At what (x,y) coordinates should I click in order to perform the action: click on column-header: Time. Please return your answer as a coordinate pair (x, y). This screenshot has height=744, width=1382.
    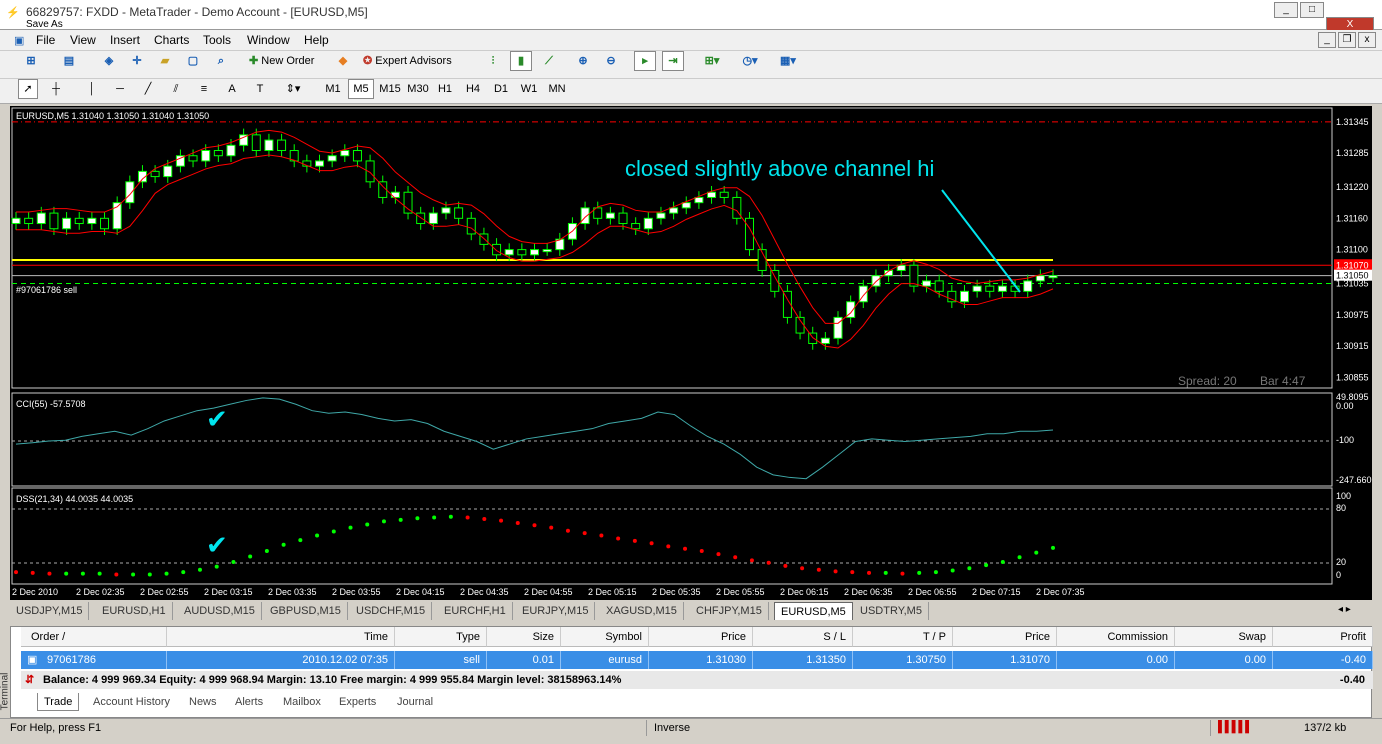
    Looking at the image, I should click on (281, 637).